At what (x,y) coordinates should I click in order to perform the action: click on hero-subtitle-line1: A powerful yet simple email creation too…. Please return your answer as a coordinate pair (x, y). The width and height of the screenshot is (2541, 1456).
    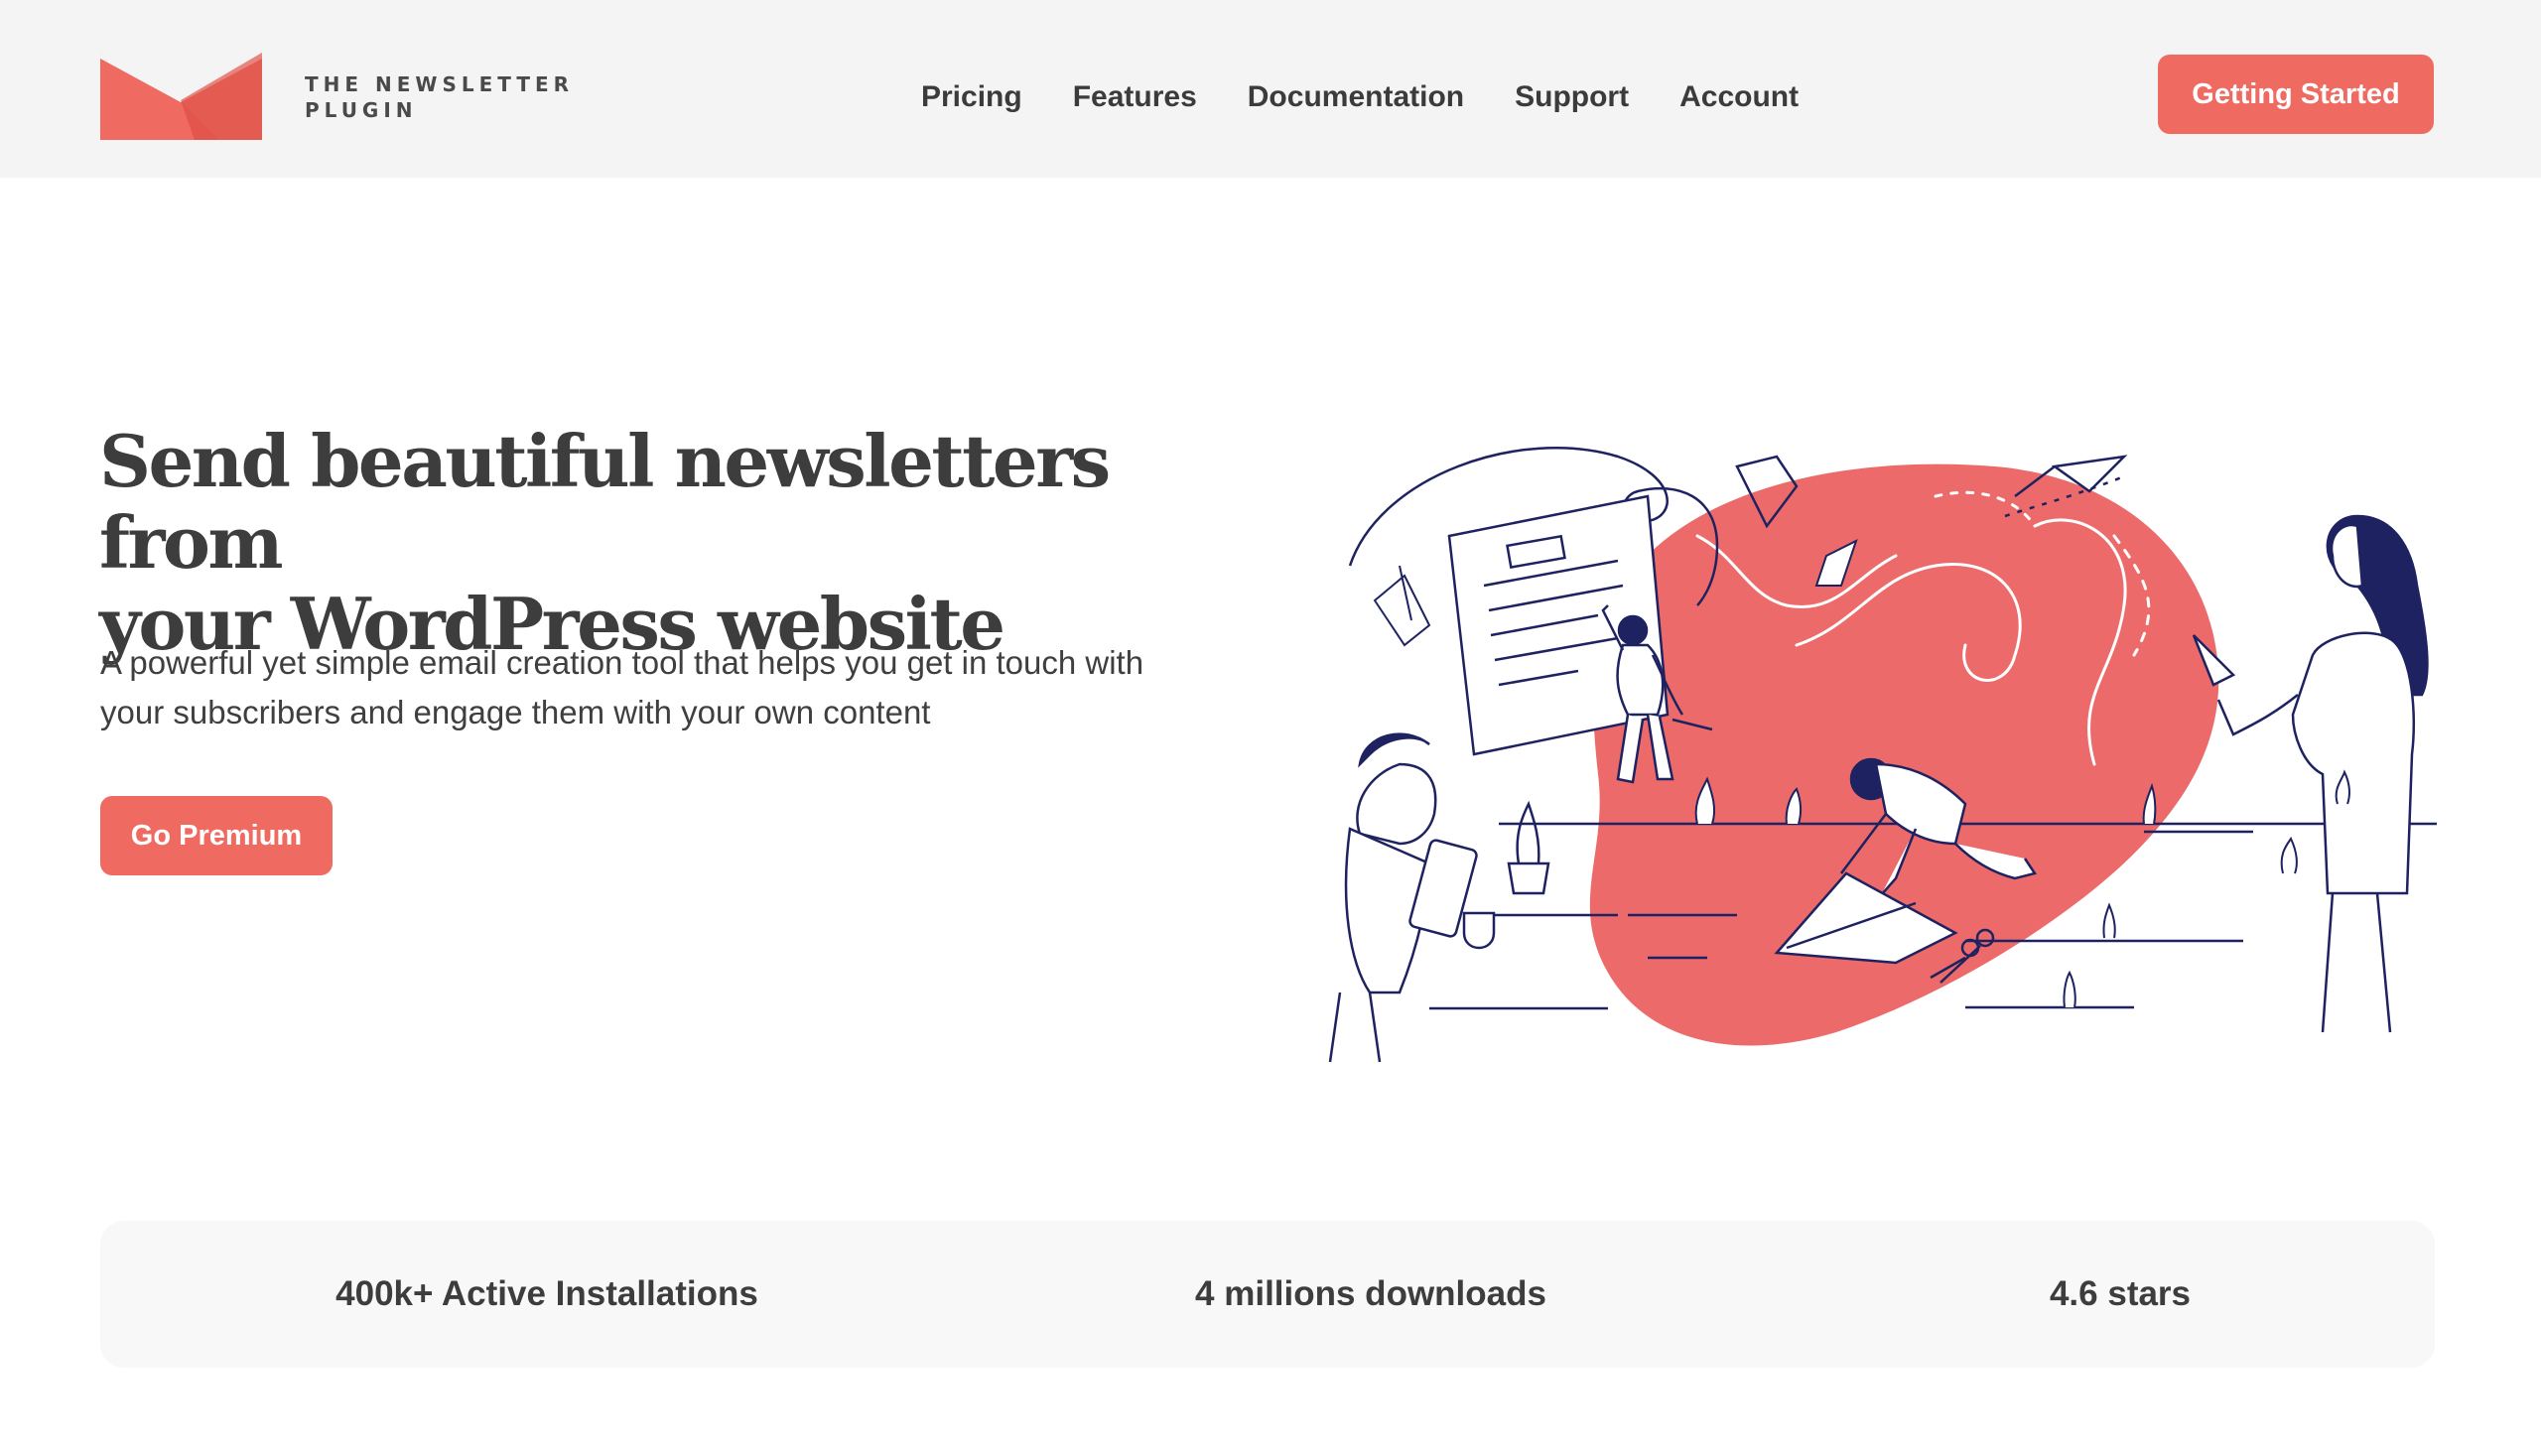
    Looking at the image, I should click on (622, 662).